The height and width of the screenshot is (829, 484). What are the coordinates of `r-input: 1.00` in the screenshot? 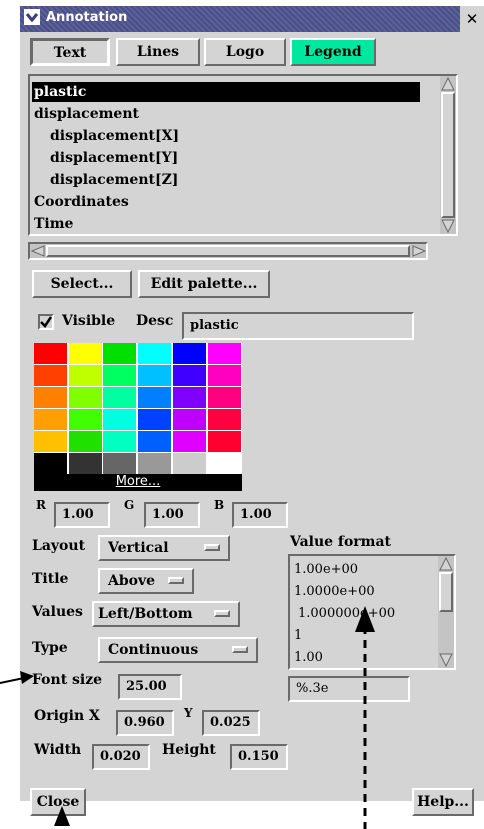 It's located at (82, 515).